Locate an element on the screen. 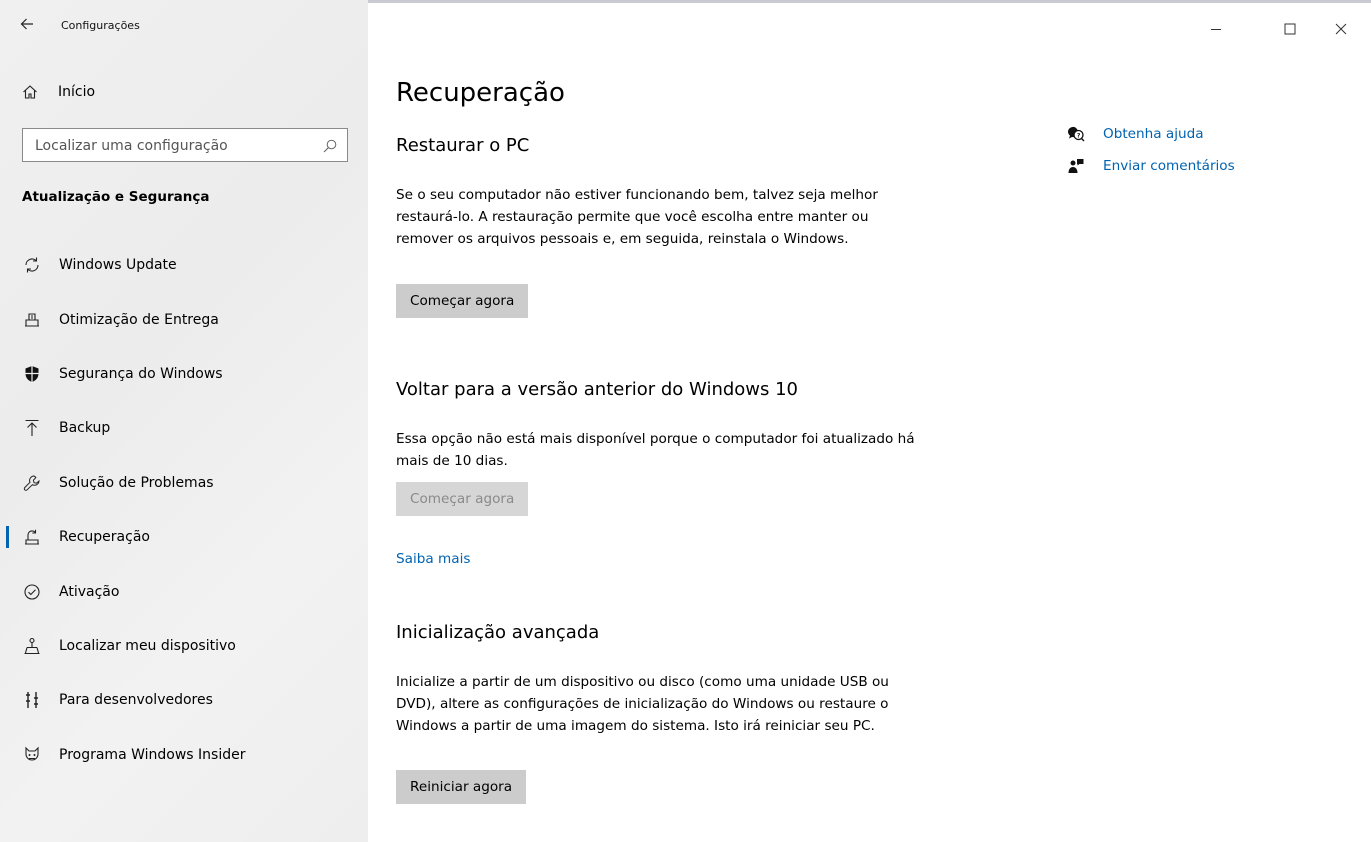 Image resolution: width=1371 pixels, height=842 pixels. home-label: Início is located at coordinates (77, 92).